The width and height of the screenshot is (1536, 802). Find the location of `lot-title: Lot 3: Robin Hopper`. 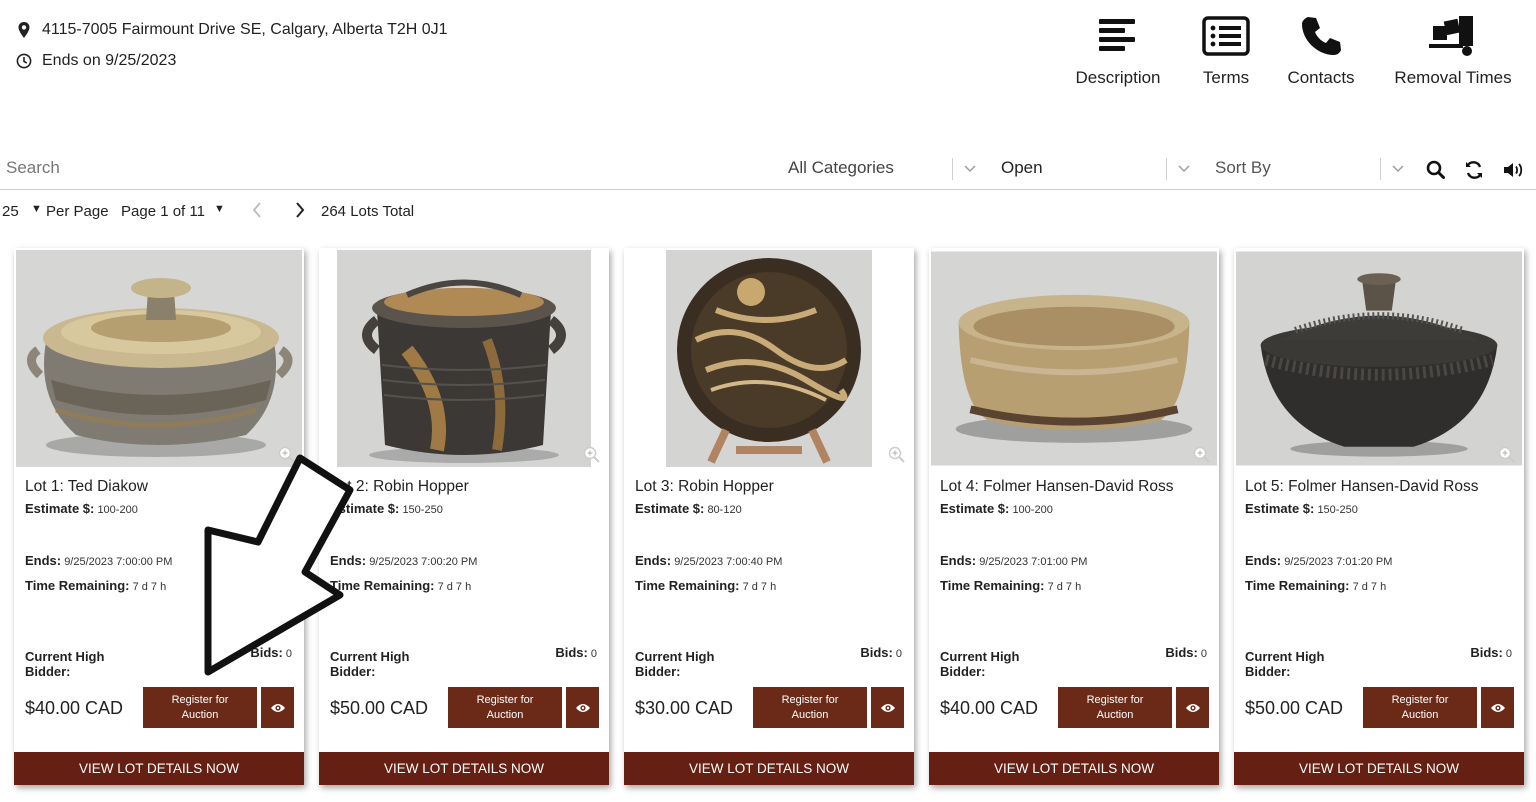

lot-title: Lot 3: Robin Hopper is located at coordinates (704, 487).